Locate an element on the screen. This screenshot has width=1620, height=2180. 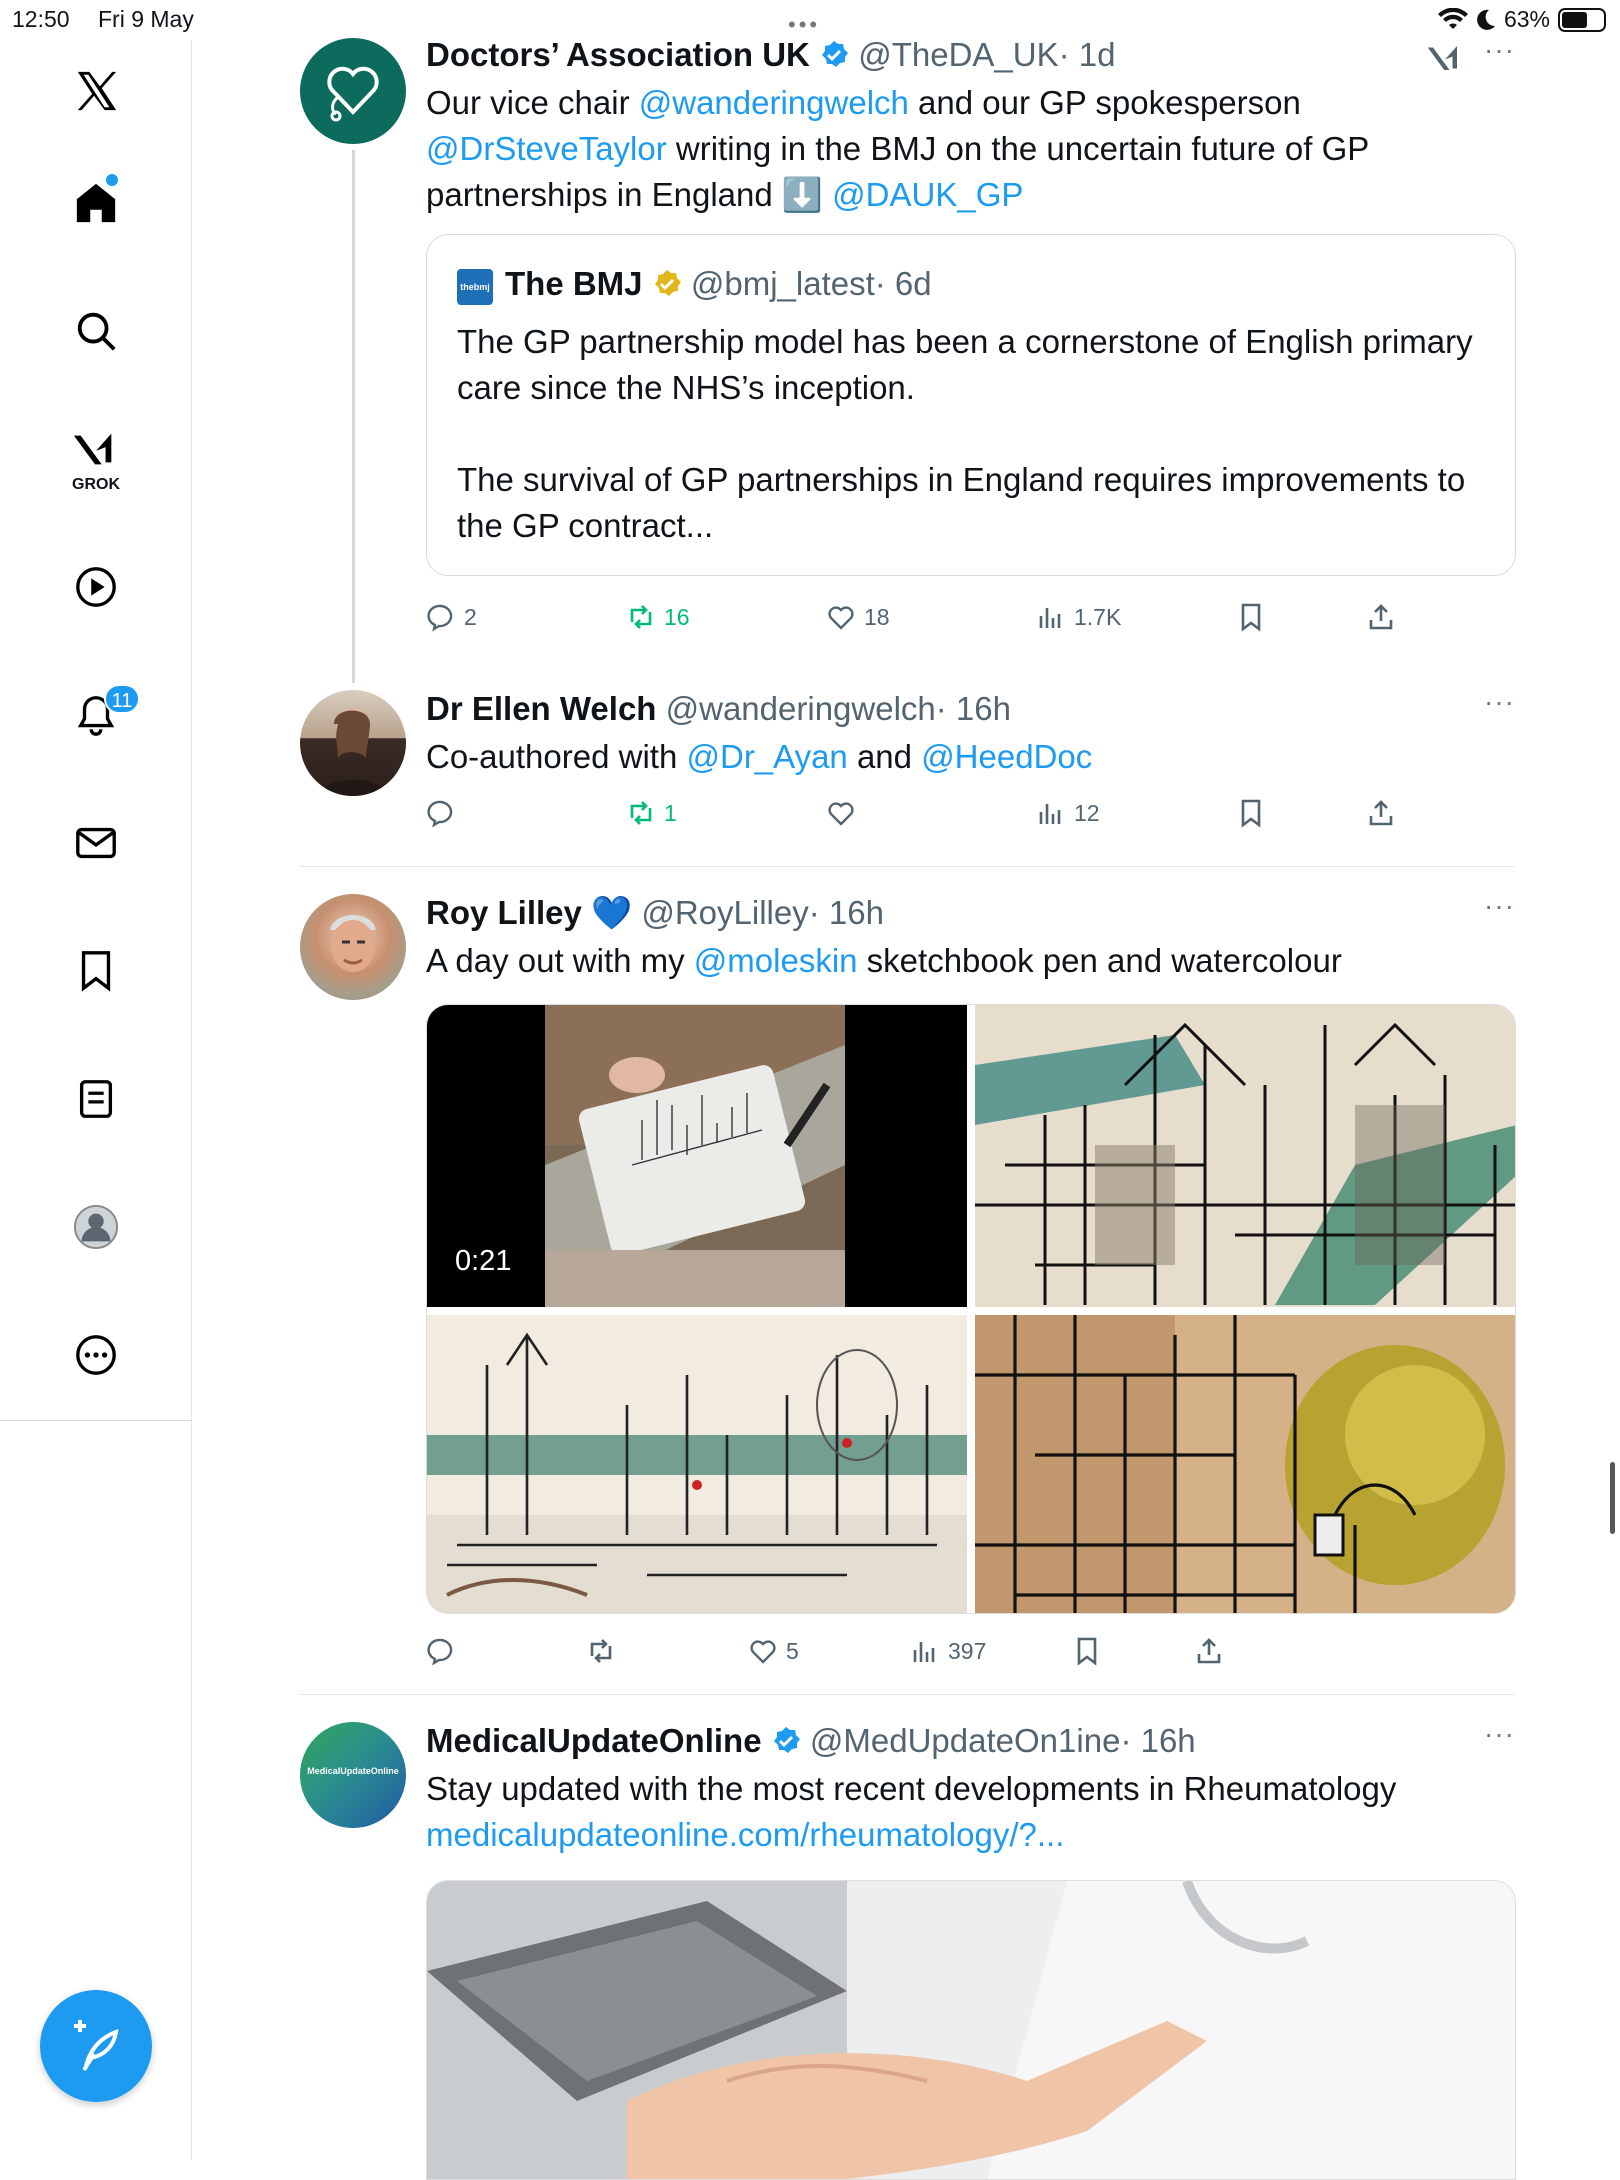
sidebar-item-grok is located at coordinates (96, 449).